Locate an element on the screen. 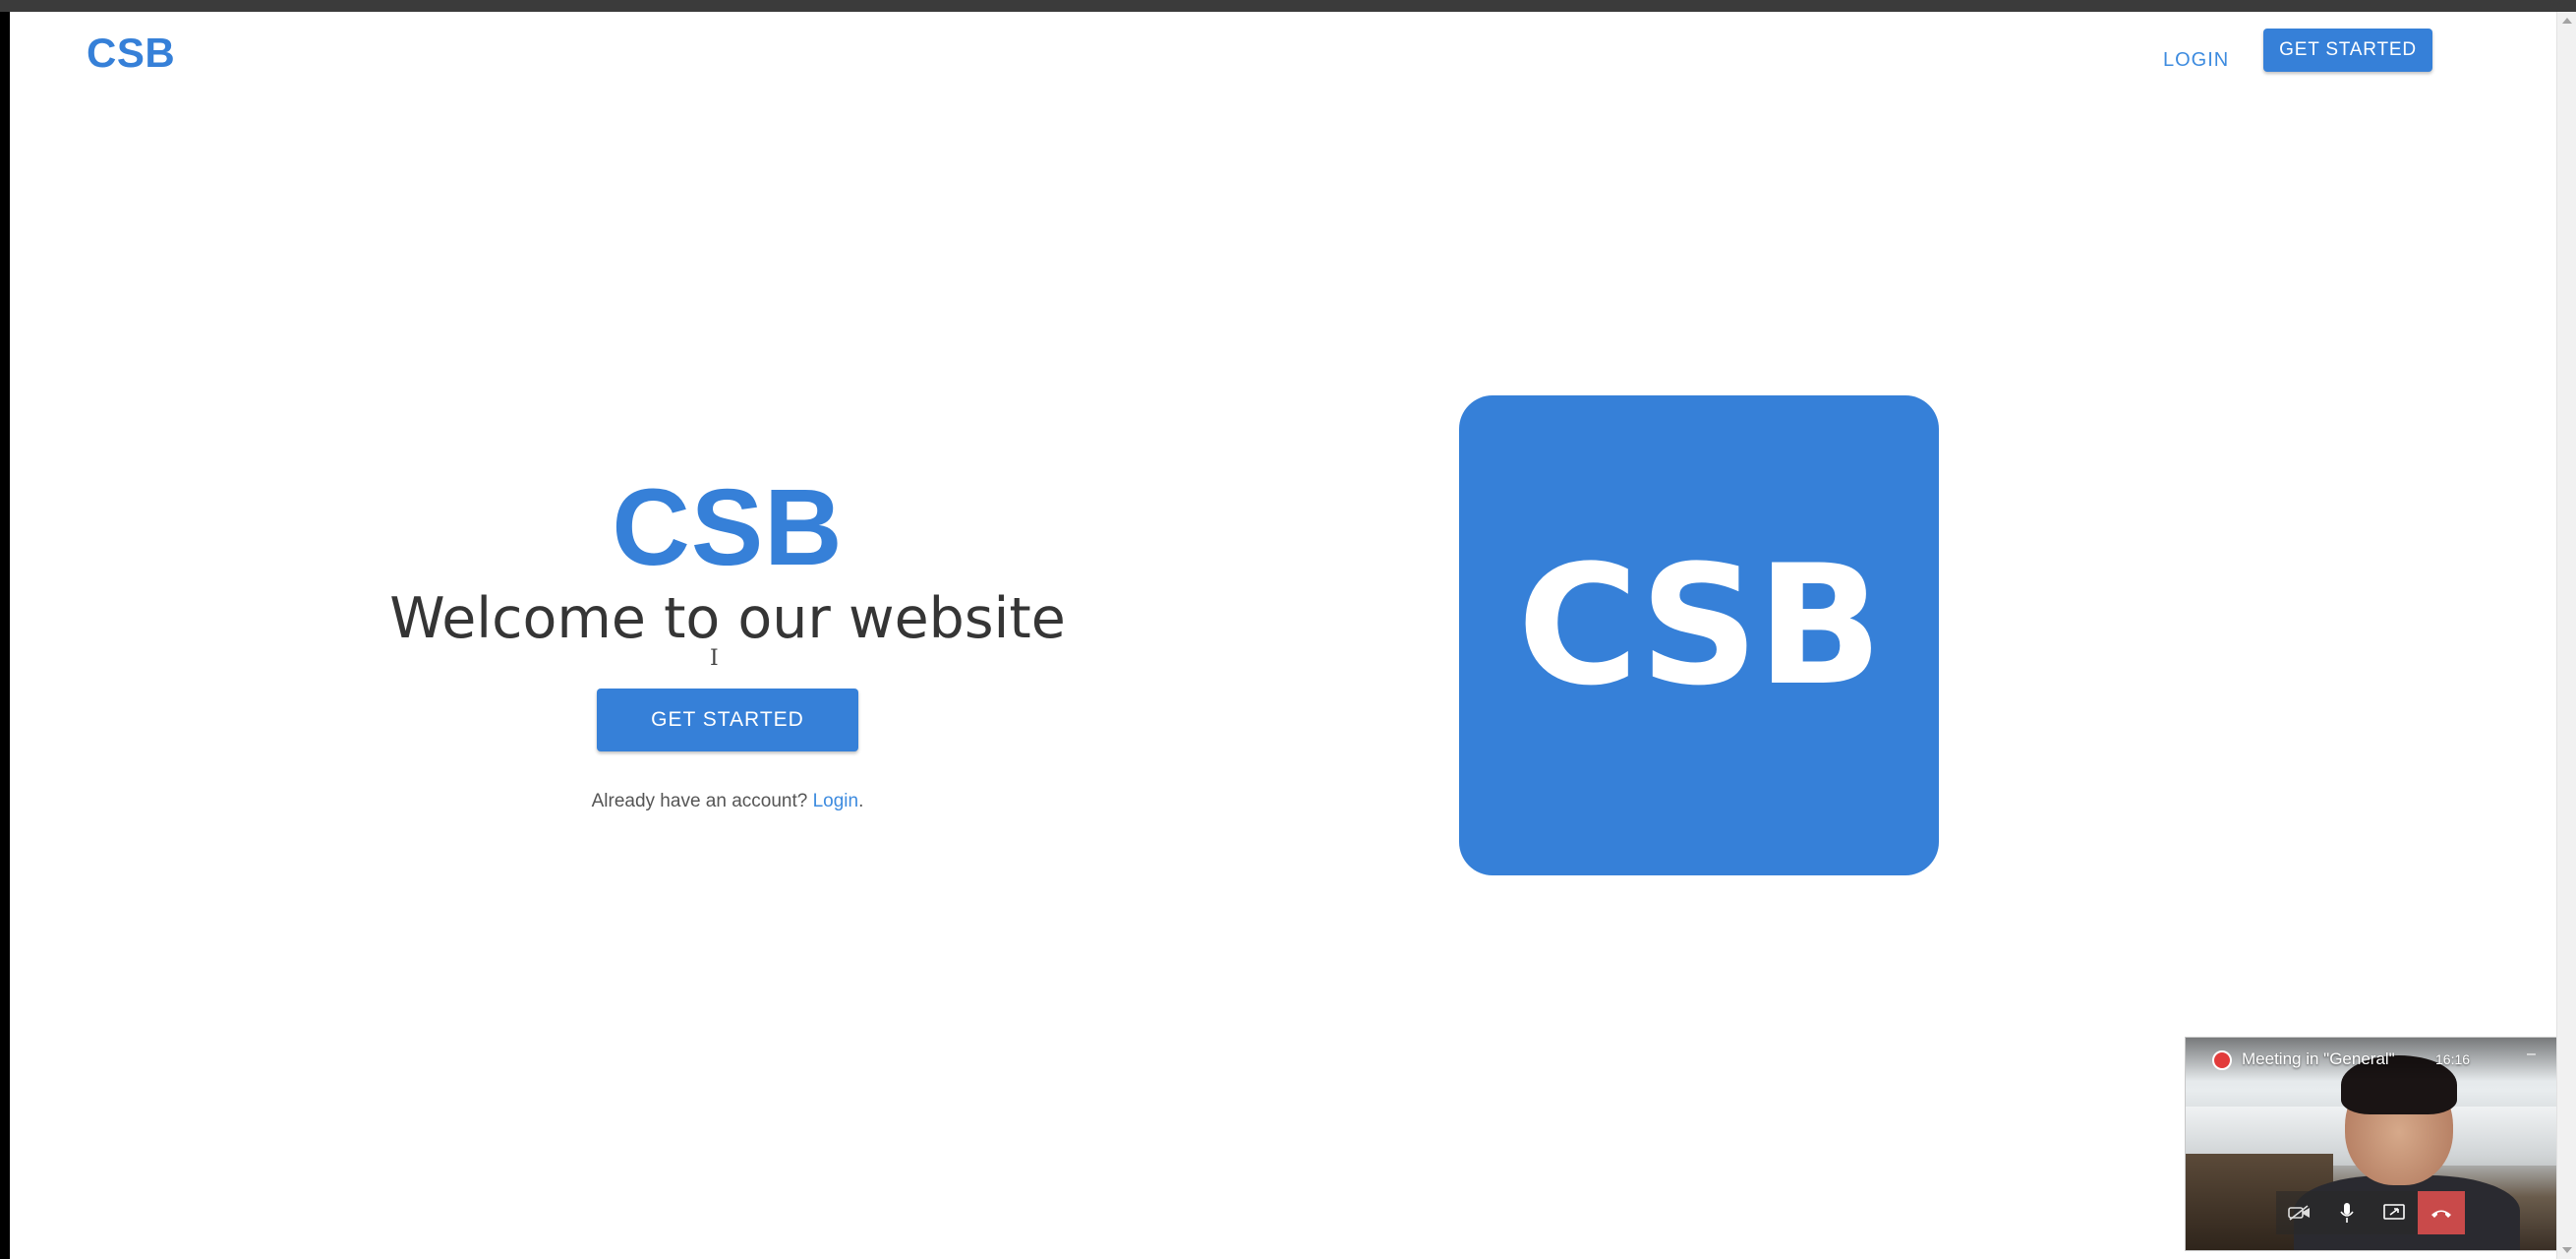 The width and height of the screenshot is (2576, 1259). microphone-icon is located at coordinates (2347, 1212).